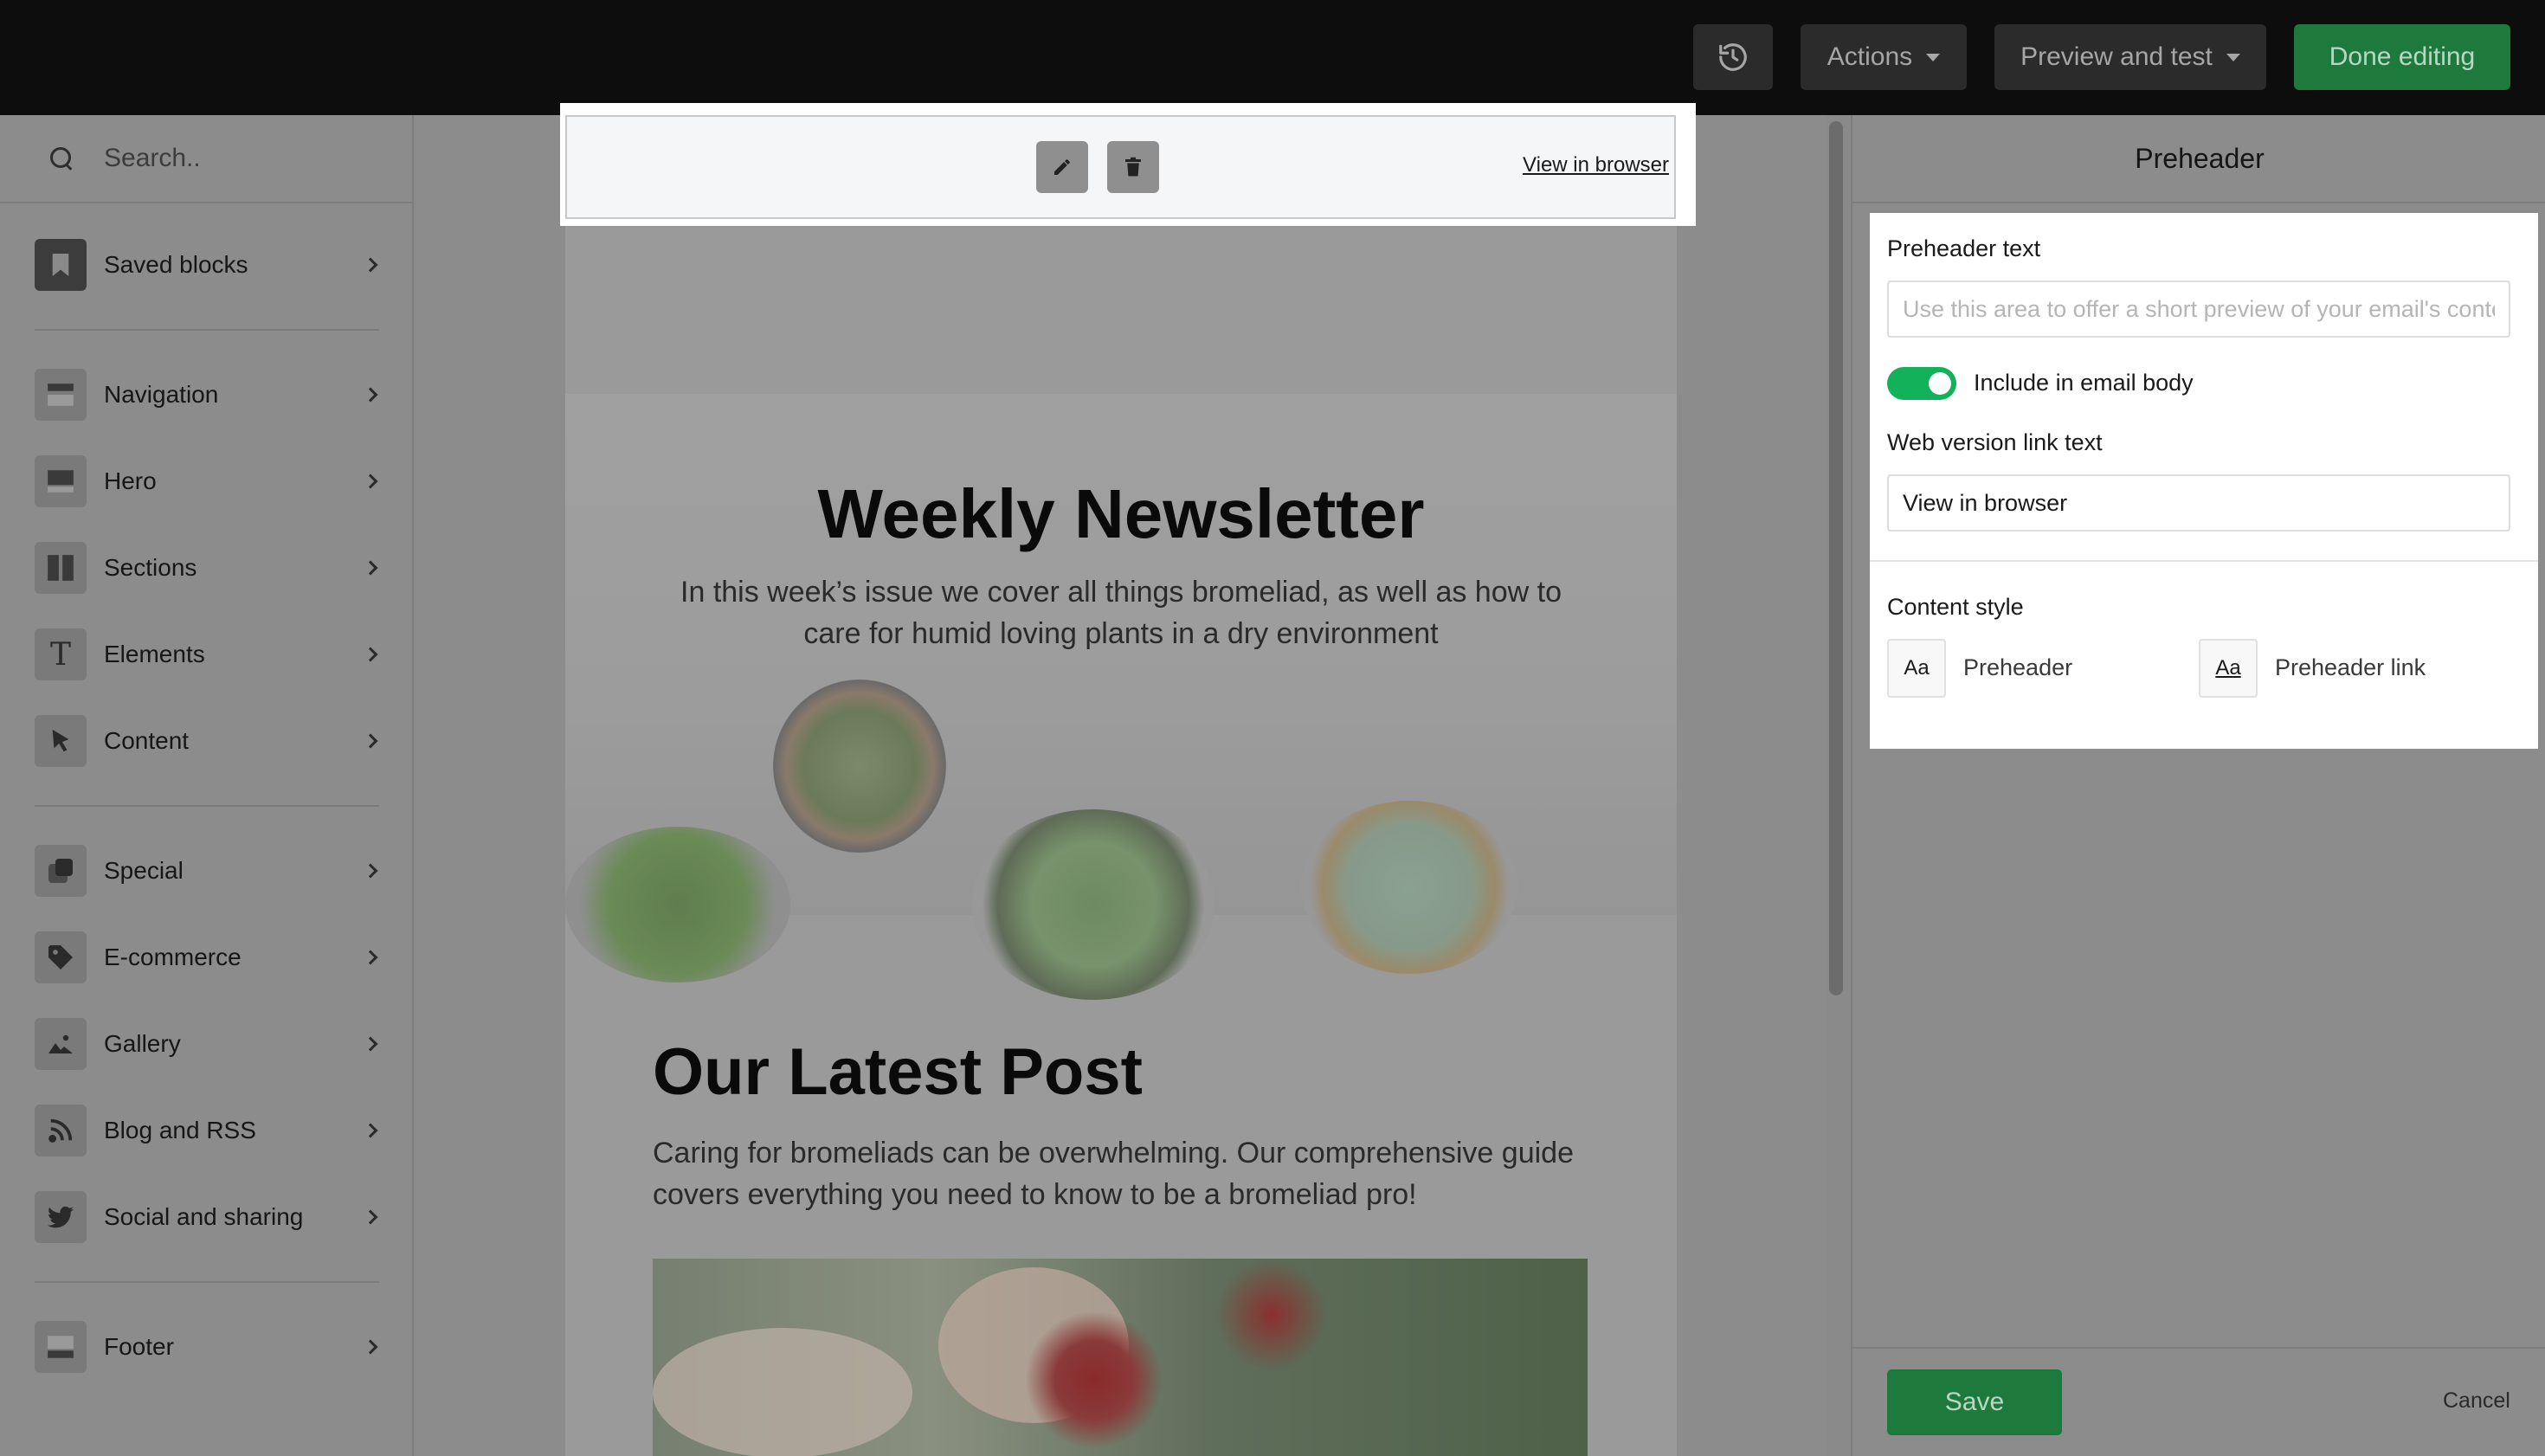 Image resolution: width=2545 pixels, height=1456 pixels. I want to click on sidebar-item-special: Special, so click(208, 871).